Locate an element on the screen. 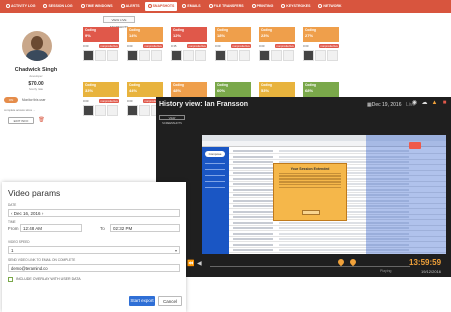  date-picker: ‹ Dec 16, 2016 › is located at coordinates (94, 213).